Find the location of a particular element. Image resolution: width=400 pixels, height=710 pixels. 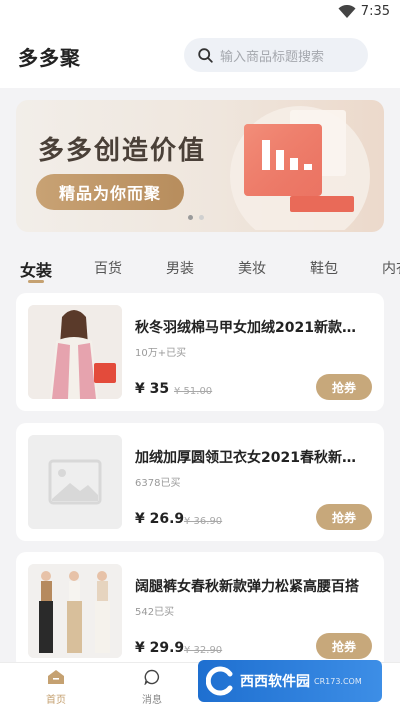

tab-beauty: 美妆 is located at coordinates (252, 268).